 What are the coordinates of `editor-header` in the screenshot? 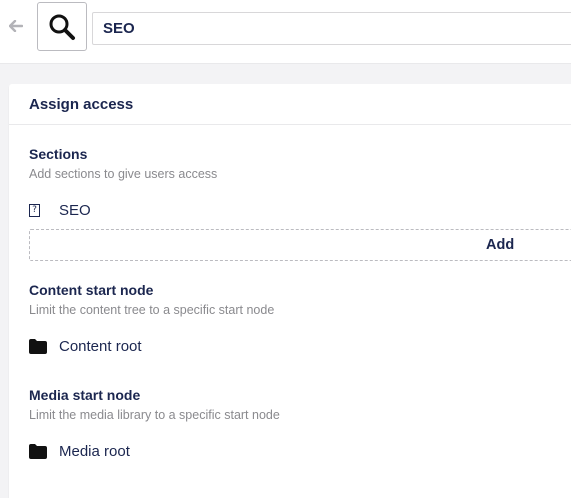 It's located at (285, 32).